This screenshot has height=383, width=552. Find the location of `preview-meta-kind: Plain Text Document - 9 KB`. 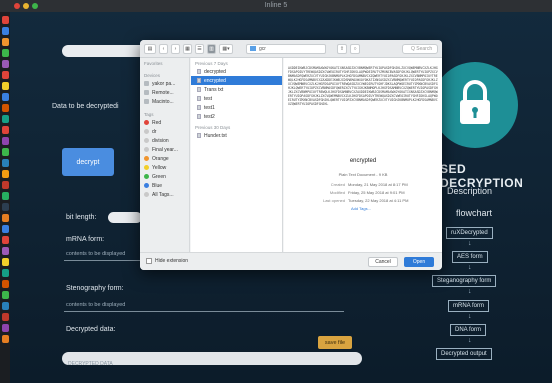

preview-meta-kind: Plain Text Document - 9 KB is located at coordinates (363, 174).